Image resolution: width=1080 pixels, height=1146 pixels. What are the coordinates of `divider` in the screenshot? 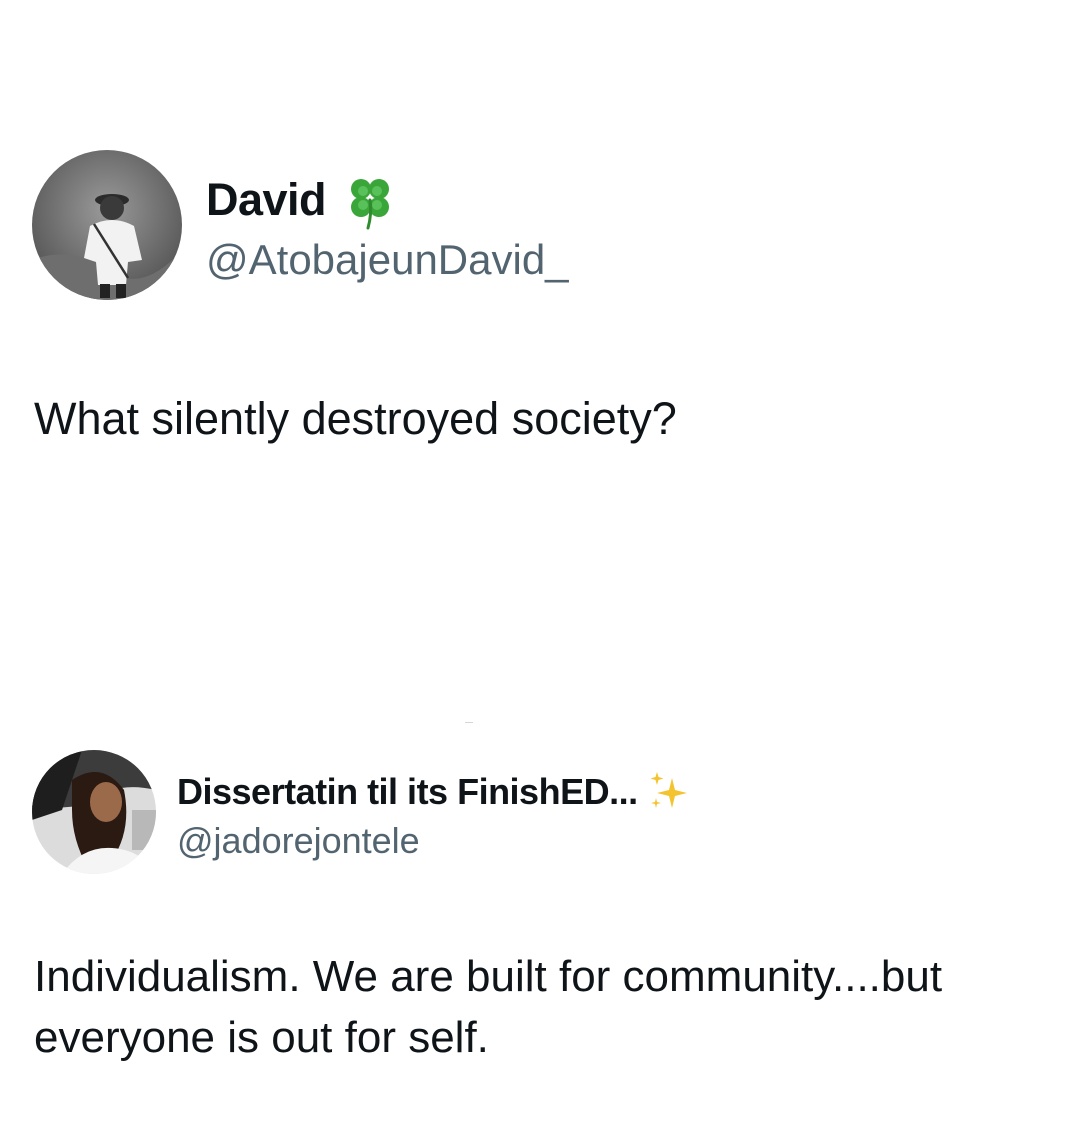 It's located at (469, 722).